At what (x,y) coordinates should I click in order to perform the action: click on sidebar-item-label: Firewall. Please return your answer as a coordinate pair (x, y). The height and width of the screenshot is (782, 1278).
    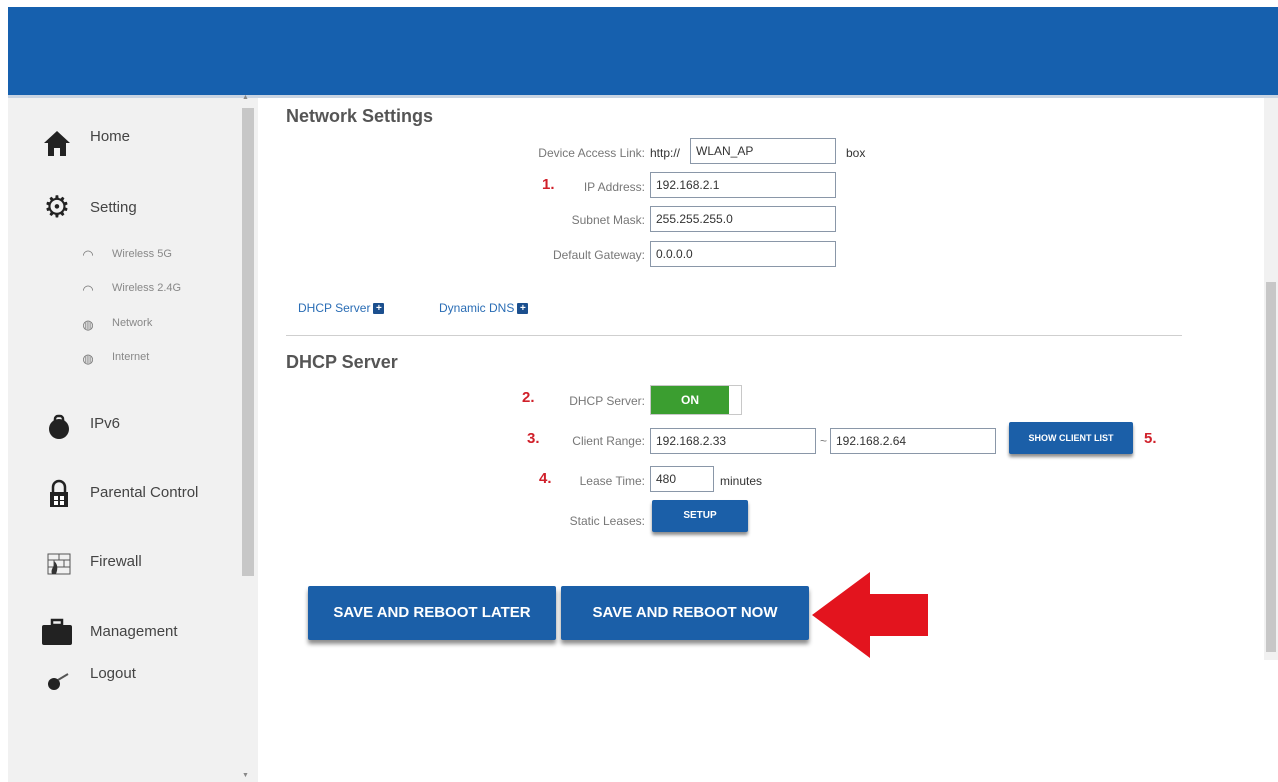
    Looking at the image, I should click on (116, 561).